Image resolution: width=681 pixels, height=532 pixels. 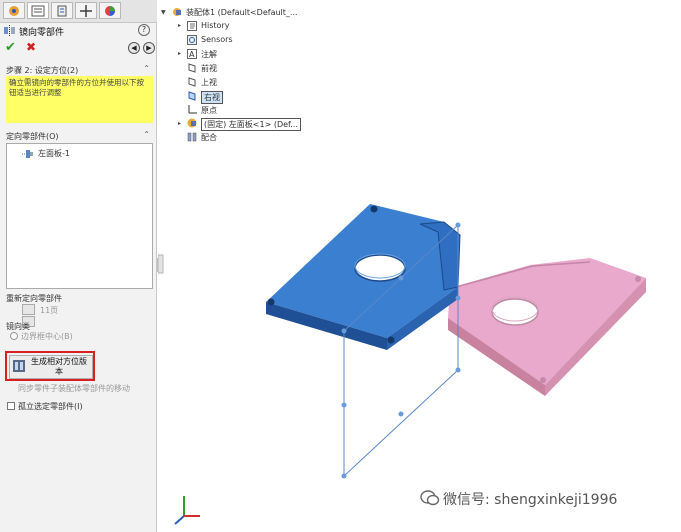 I want to click on next-arrow-icon: ▶, so click(x=149, y=48).